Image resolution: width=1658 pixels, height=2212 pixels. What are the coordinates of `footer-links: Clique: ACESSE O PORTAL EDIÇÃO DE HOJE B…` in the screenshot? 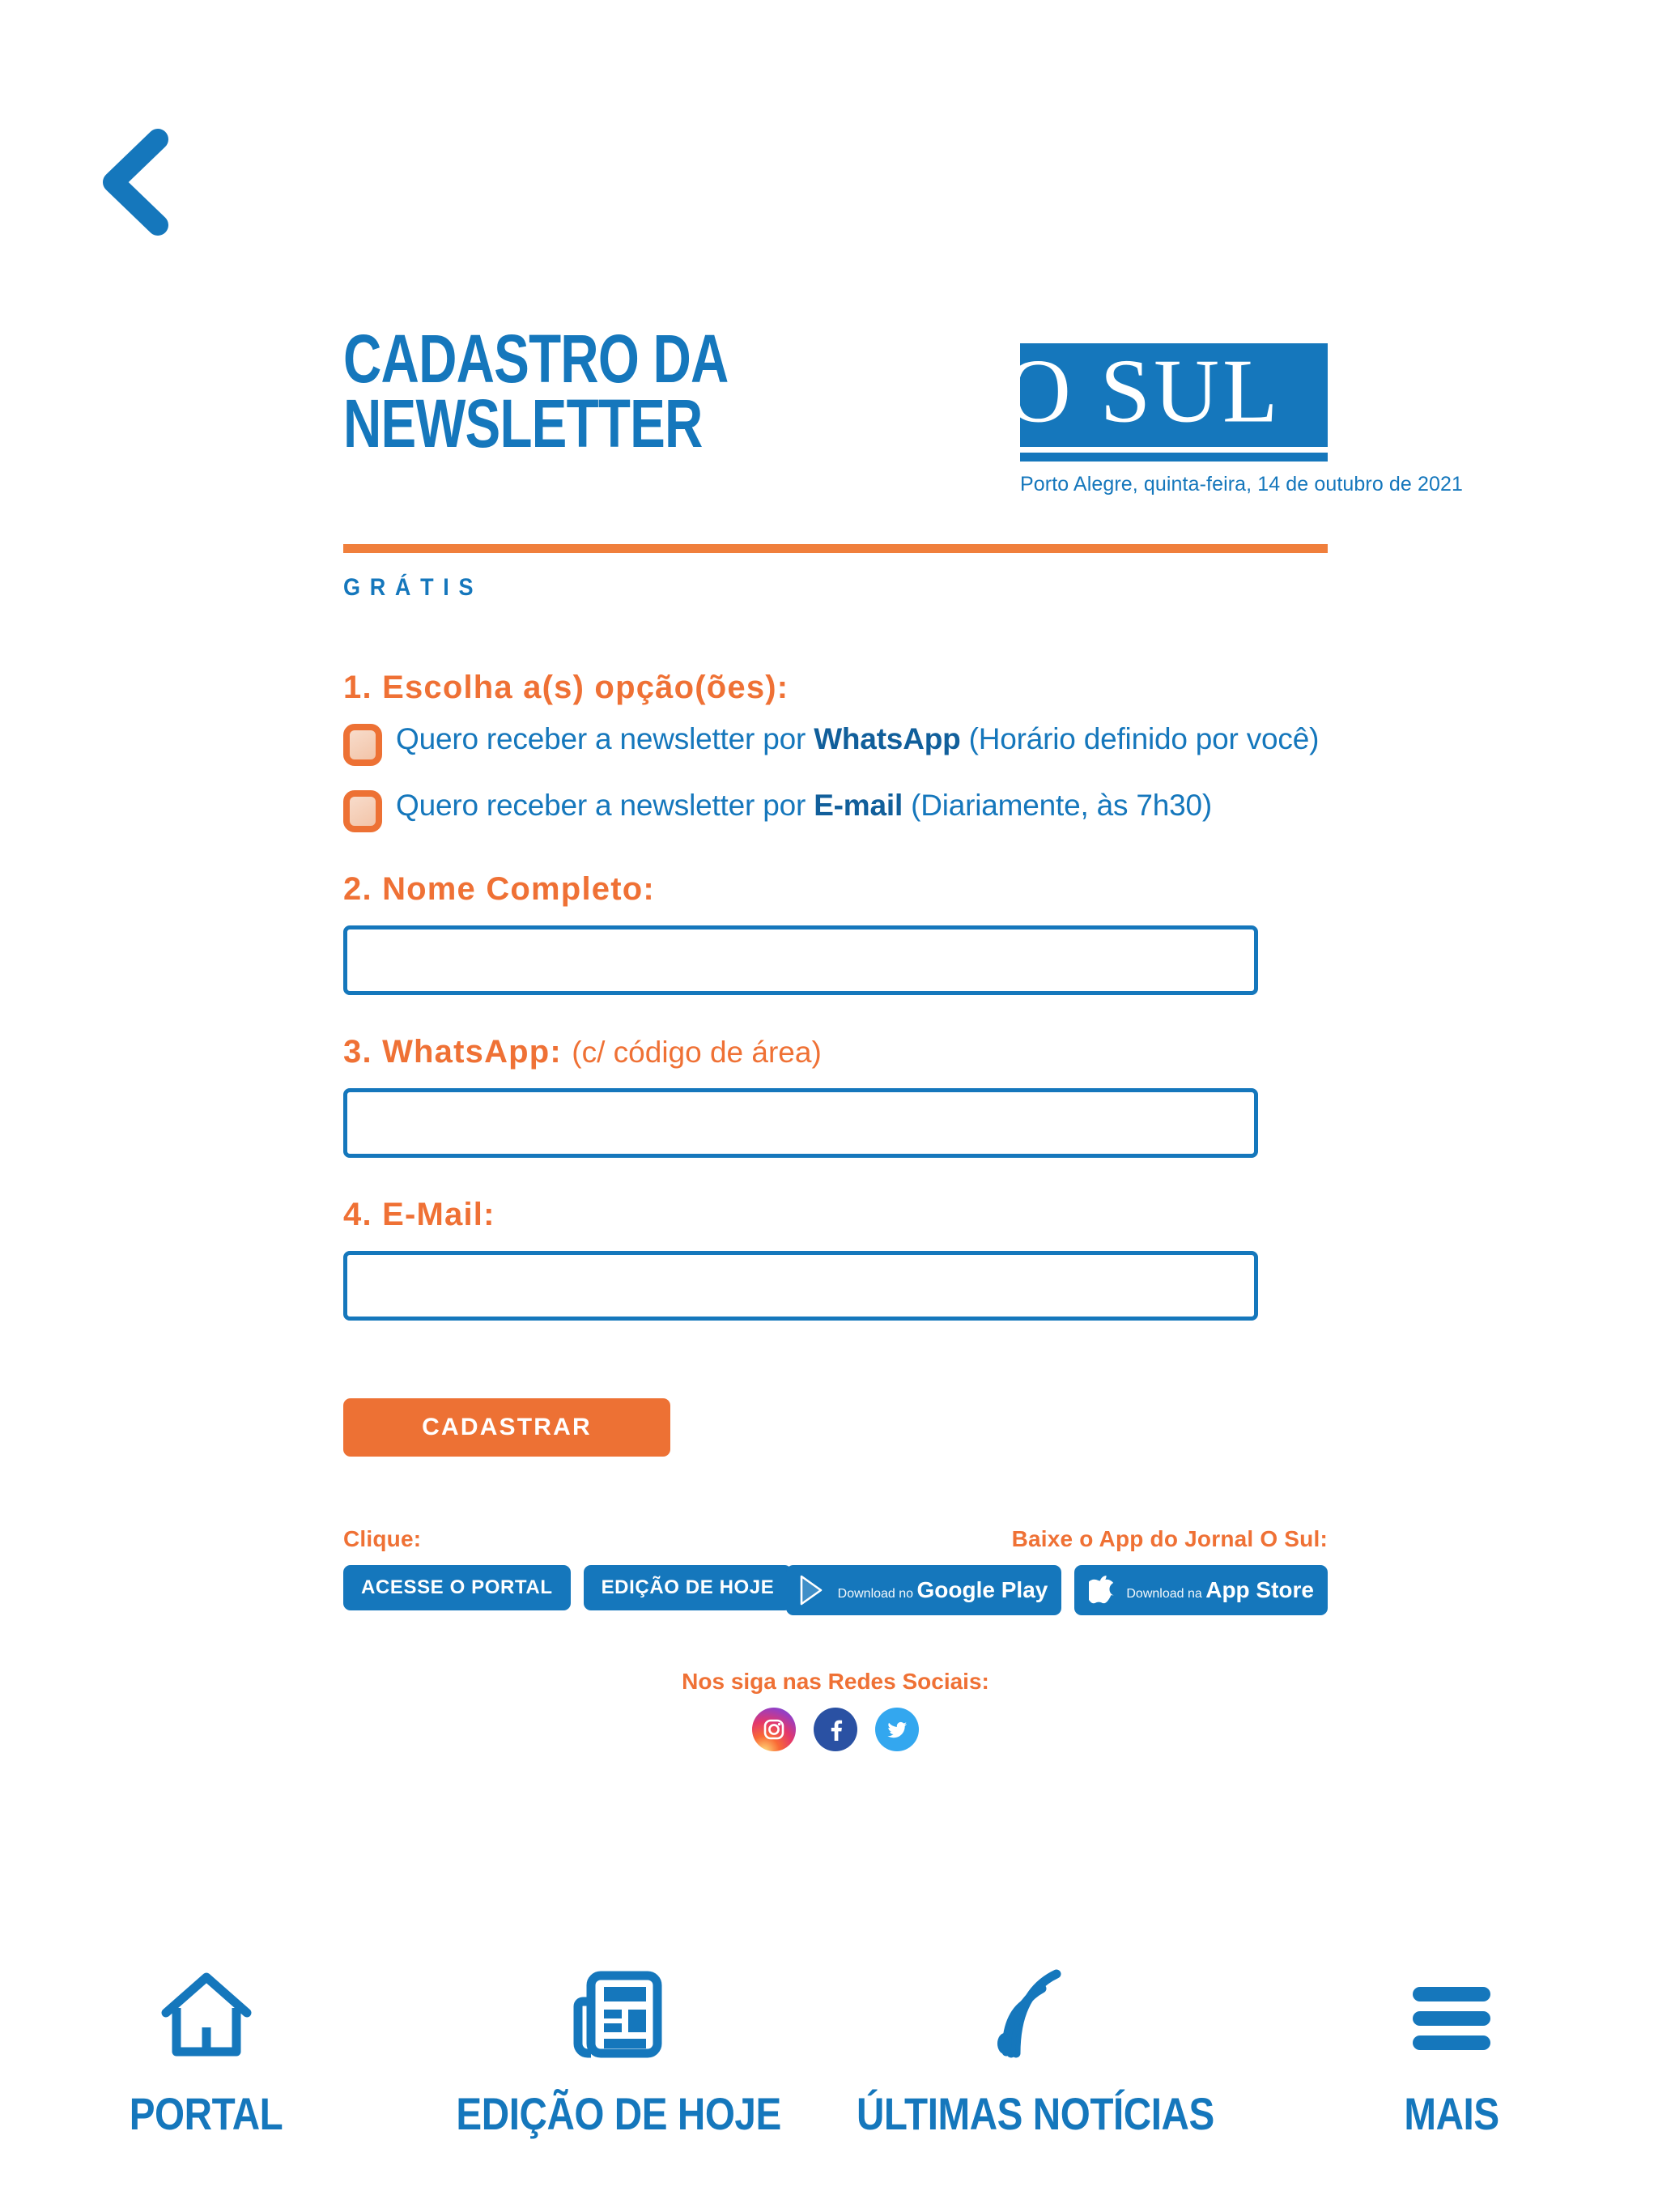 It's located at (835, 1579).